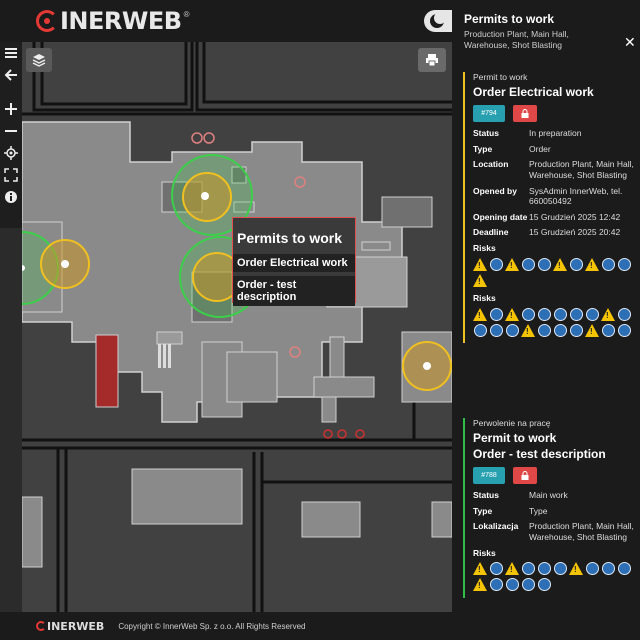 Image resolution: width=640 pixels, height=640 pixels. I want to click on back-arrow-icon, so click(11, 75).